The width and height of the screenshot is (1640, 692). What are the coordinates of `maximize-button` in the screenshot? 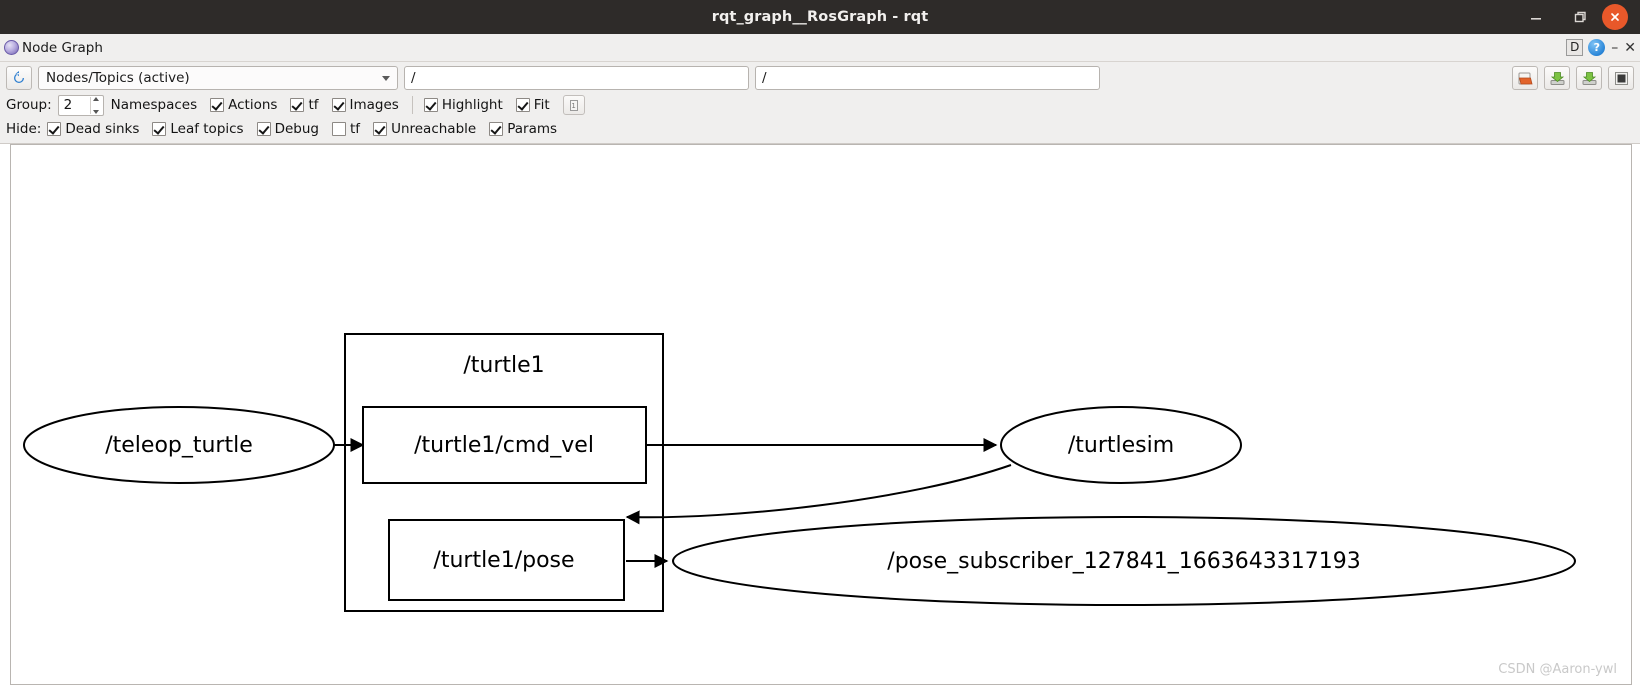 It's located at (1580, 17).